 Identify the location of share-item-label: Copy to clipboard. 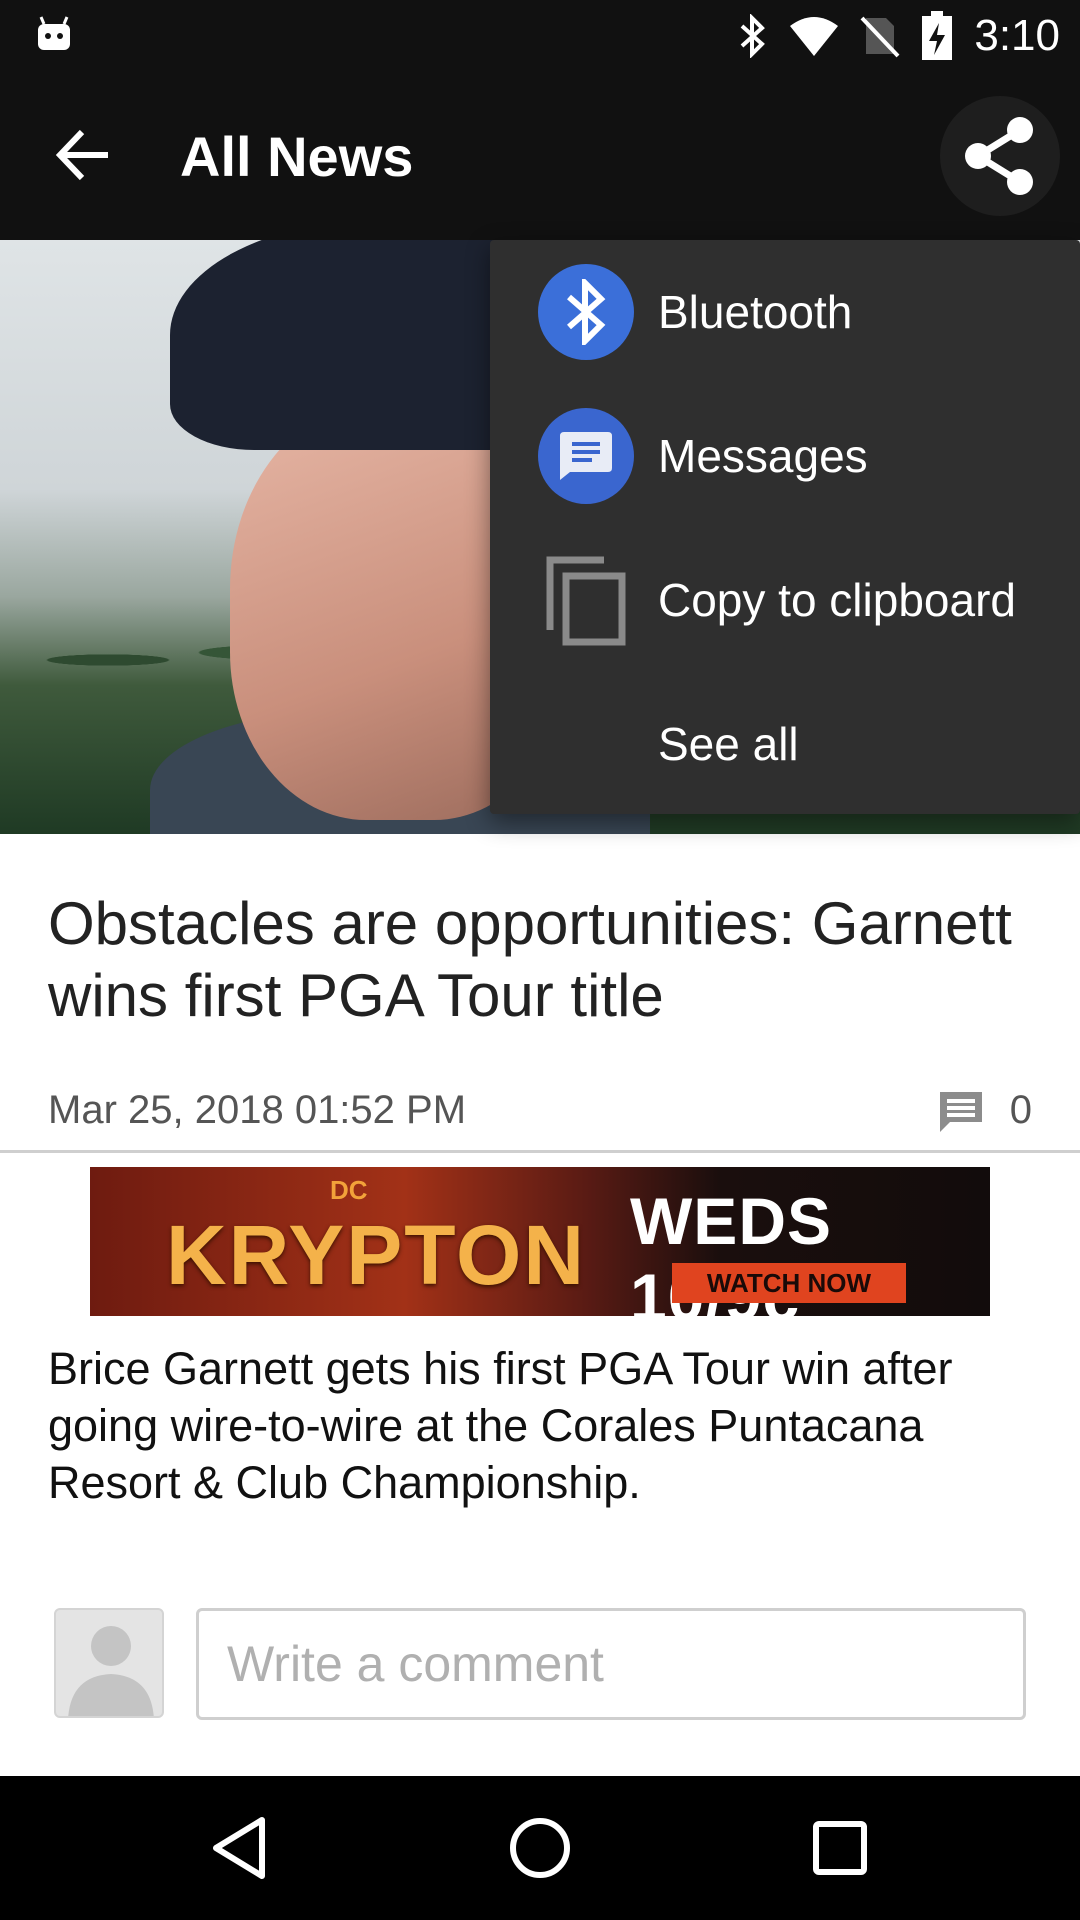
(837, 600).